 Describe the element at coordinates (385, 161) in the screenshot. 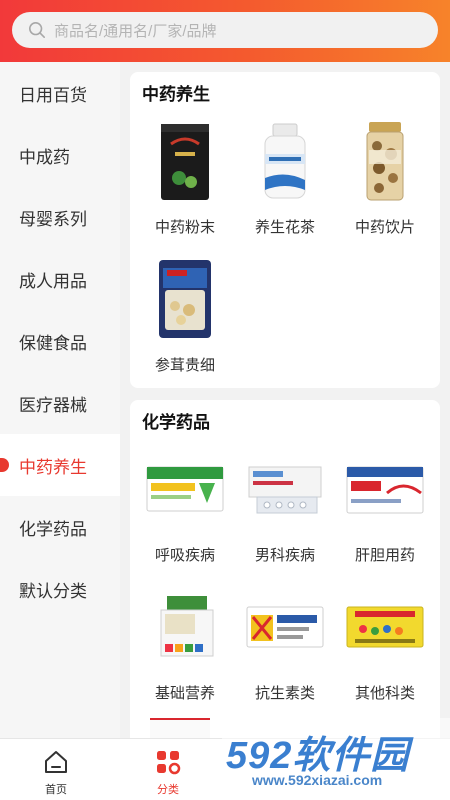

I see `herbal-slices-jar-image` at that location.